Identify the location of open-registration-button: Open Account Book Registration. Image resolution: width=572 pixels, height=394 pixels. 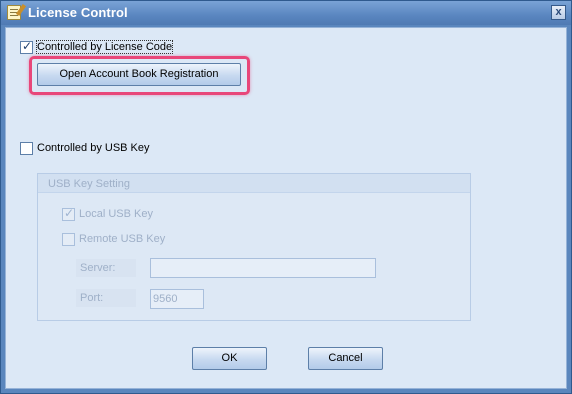
(139, 74).